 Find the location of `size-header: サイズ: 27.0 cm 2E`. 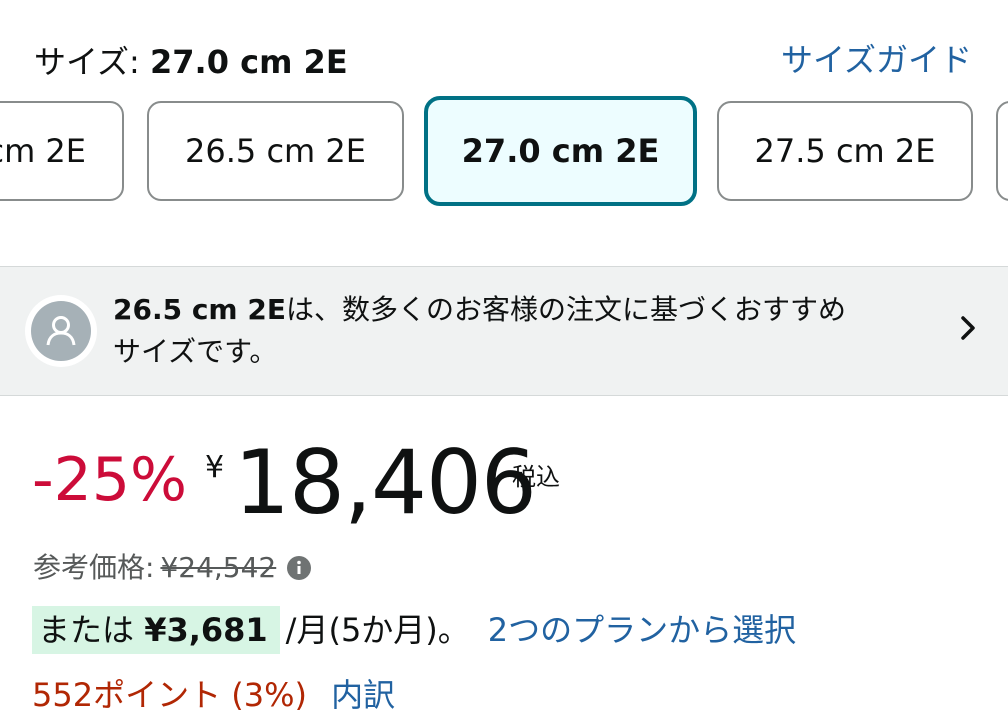

size-header: サイズ: 27.0 cm 2E is located at coordinates (191, 62).